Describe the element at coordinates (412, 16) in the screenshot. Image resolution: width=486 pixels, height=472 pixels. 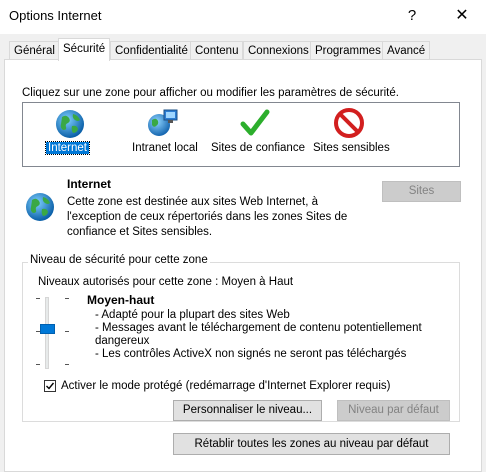
I see `help-button: ?` at that location.